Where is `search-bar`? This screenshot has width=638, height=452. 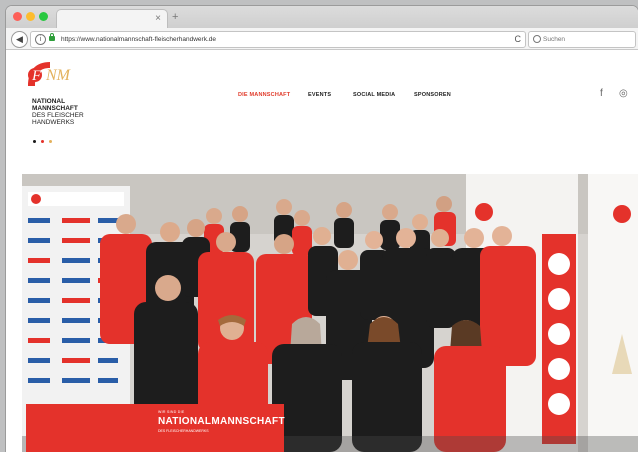
search-bar is located at coordinates (582, 39).